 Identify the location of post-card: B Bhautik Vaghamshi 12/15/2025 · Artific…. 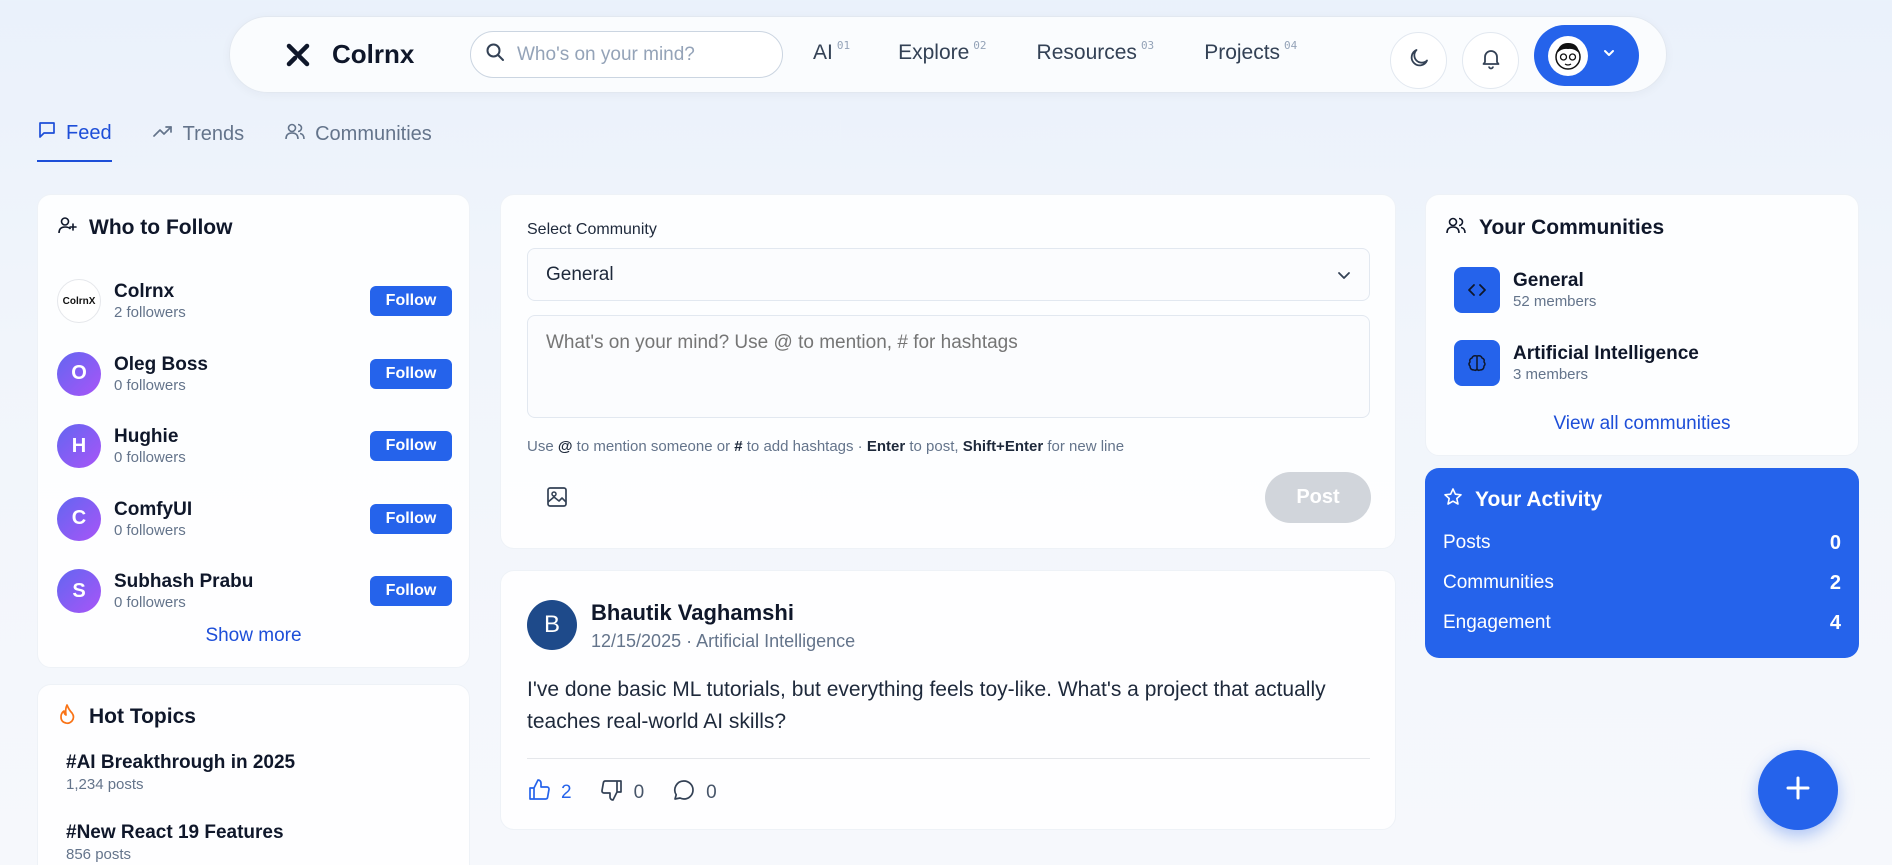
(948, 700).